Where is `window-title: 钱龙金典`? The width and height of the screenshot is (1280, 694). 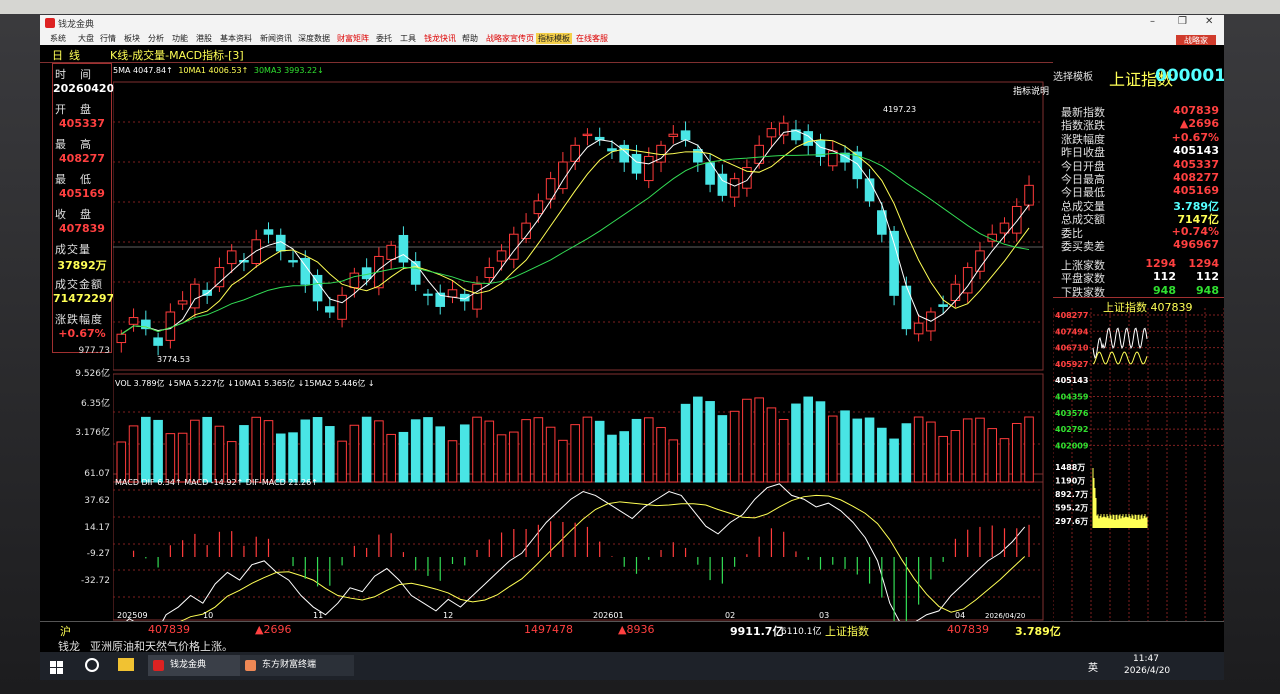
window-title: 钱龙金典 is located at coordinates (76, 25).